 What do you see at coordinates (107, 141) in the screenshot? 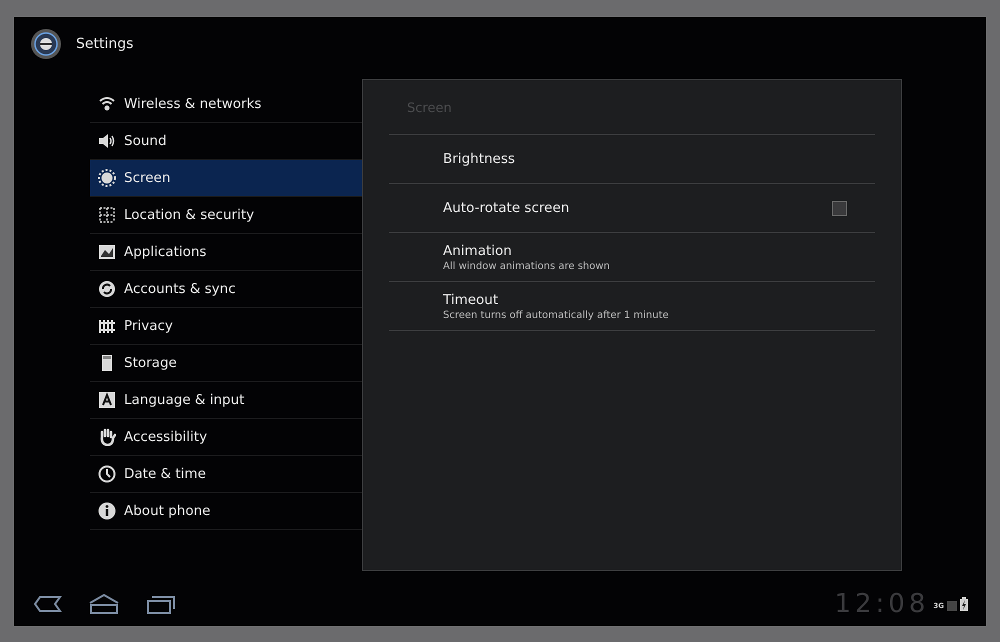
I see `speaker-icon` at bounding box center [107, 141].